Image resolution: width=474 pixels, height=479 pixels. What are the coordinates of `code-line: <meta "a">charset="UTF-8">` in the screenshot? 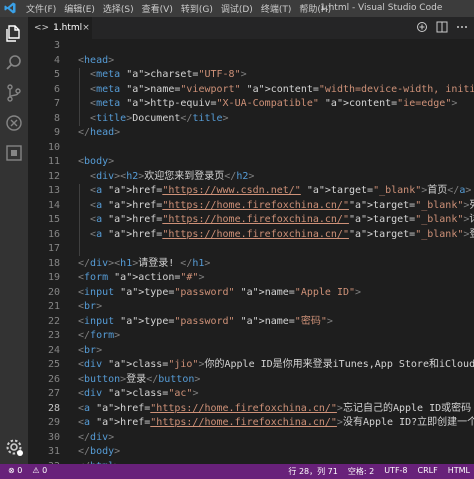 It's located at (162, 75).